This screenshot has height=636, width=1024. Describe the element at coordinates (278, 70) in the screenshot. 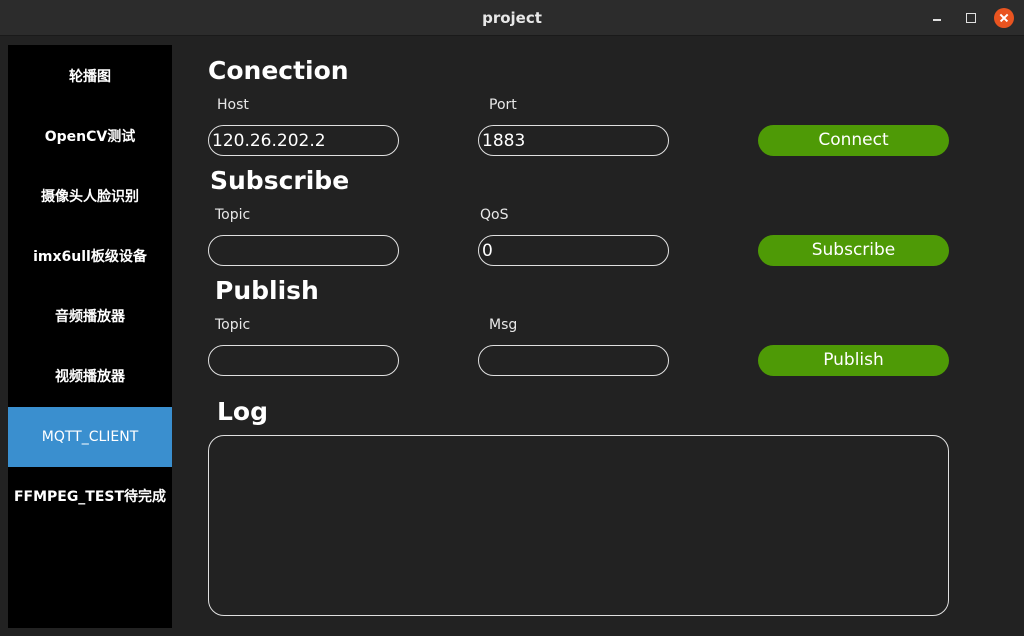

I see `connection-title: Conection` at that location.